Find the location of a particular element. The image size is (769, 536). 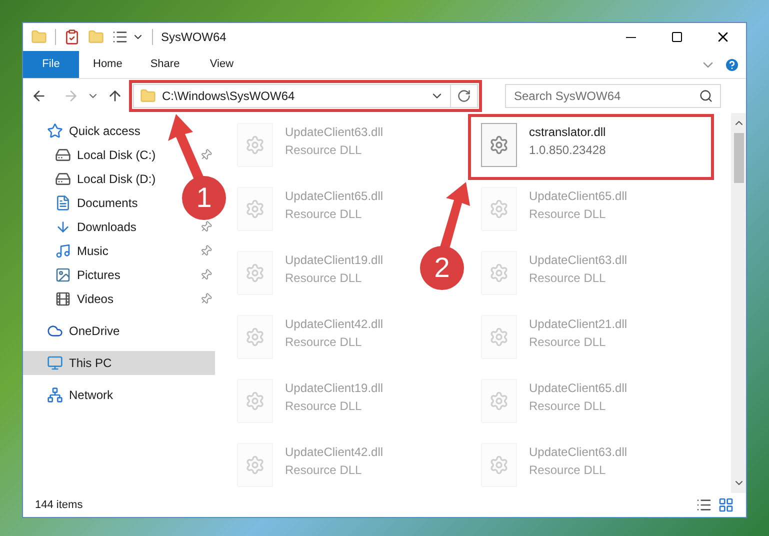

sidebar-item: Videos is located at coordinates (72, 299).